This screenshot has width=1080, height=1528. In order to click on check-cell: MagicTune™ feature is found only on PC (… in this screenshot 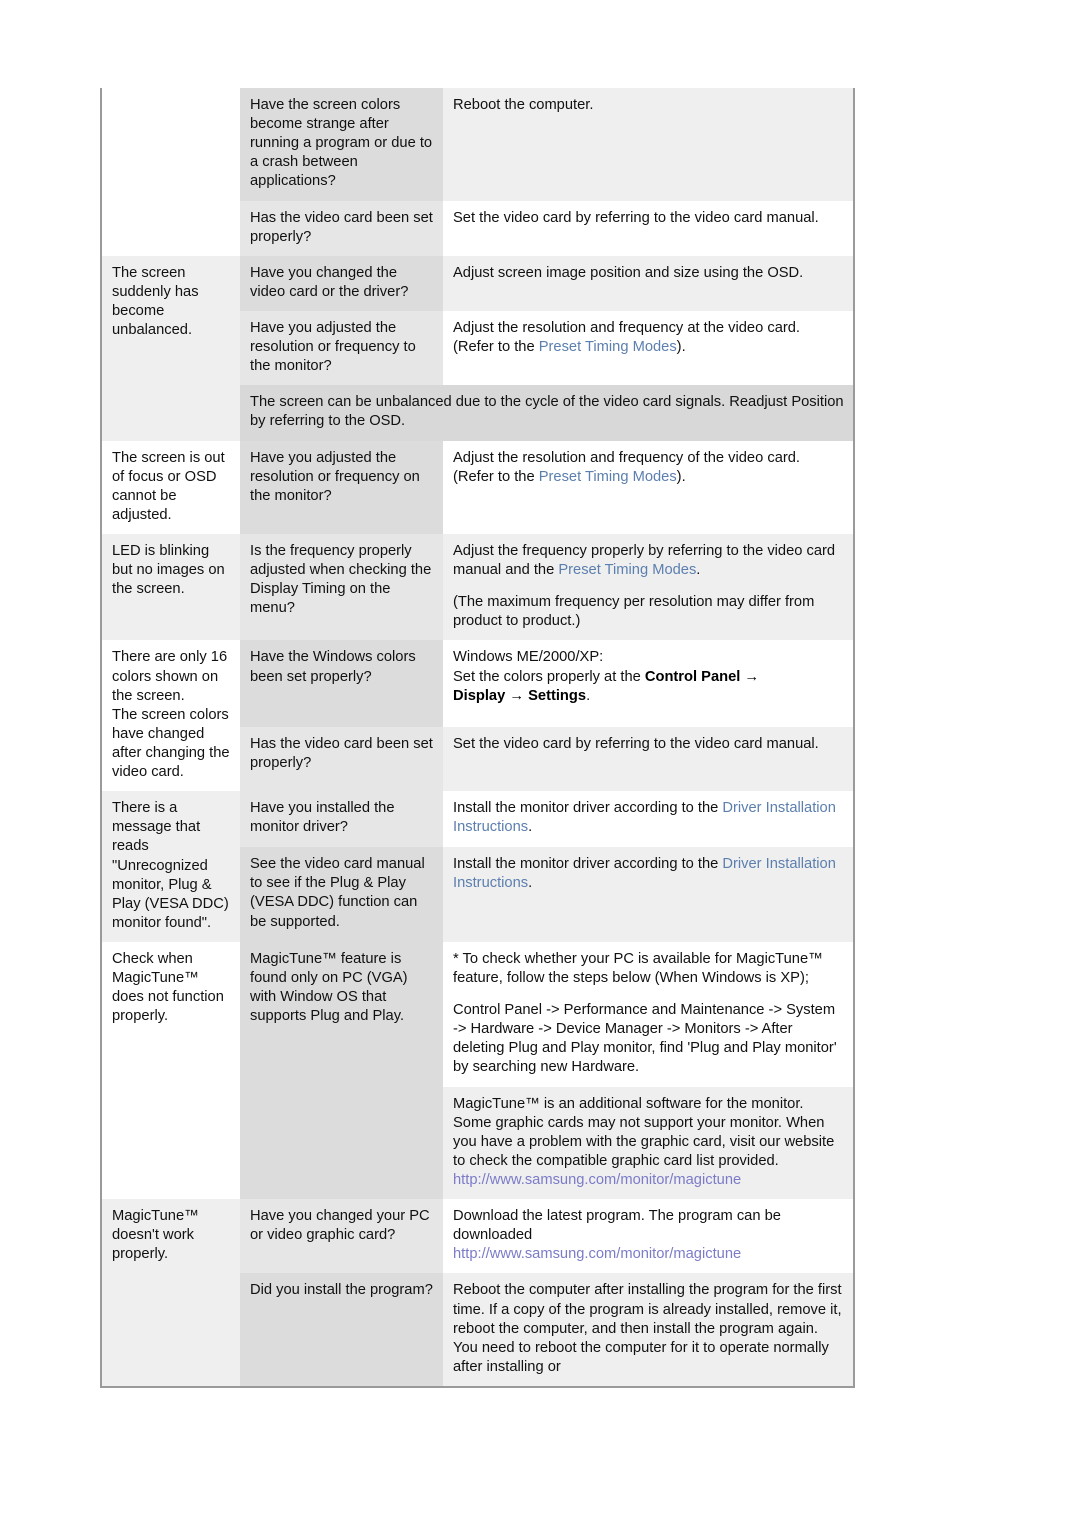, I will do `click(341, 1070)`.